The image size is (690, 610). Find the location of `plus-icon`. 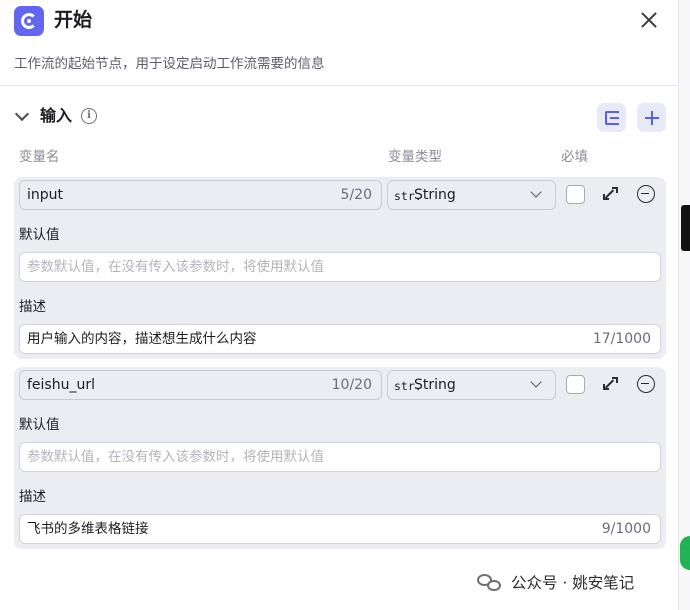

plus-icon is located at coordinates (651, 117).